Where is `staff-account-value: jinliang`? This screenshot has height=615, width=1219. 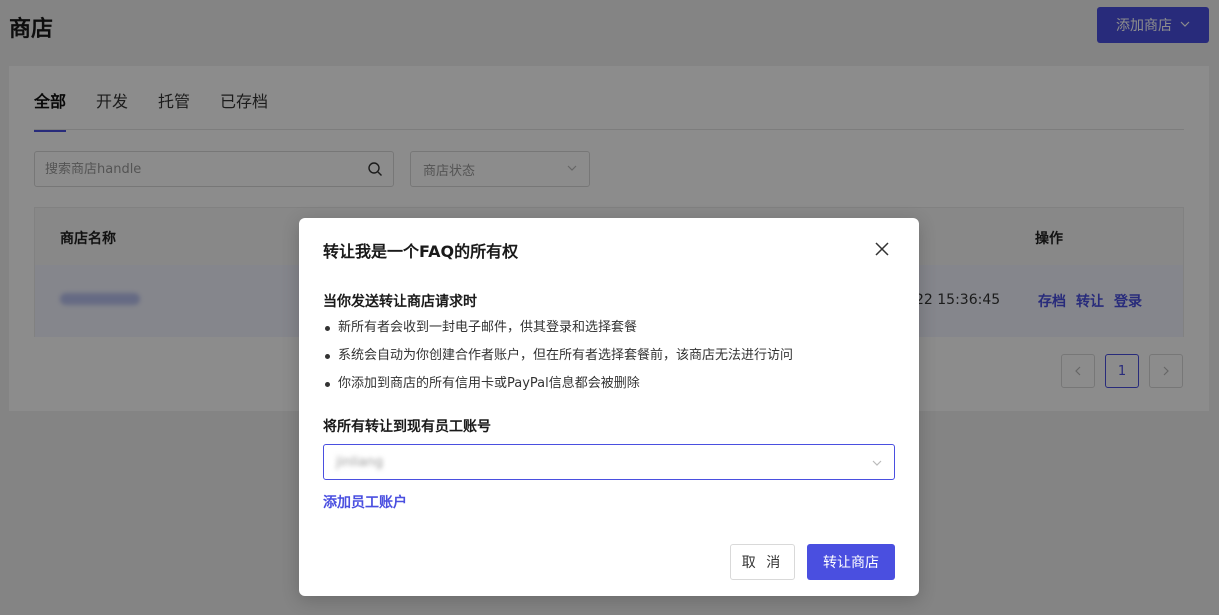 staff-account-value: jinliang is located at coordinates (360, 462).